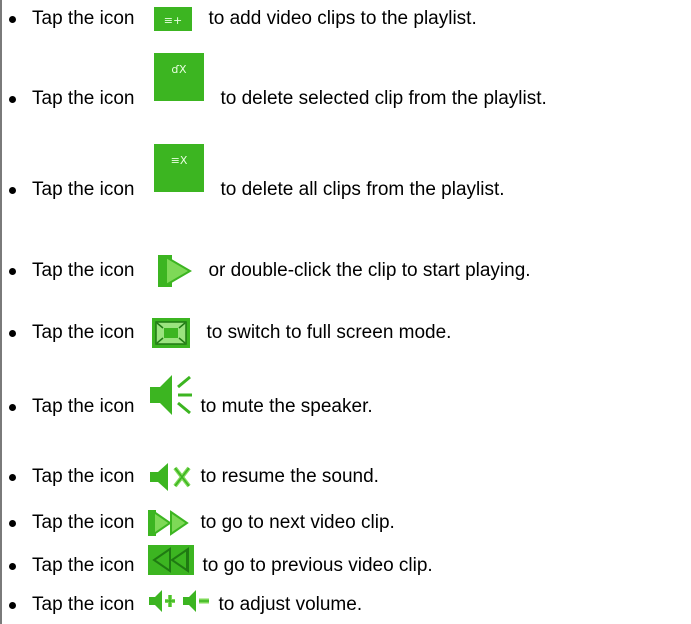  I want to click on item-text: to add video clips to the playlist., so click(342, 18).